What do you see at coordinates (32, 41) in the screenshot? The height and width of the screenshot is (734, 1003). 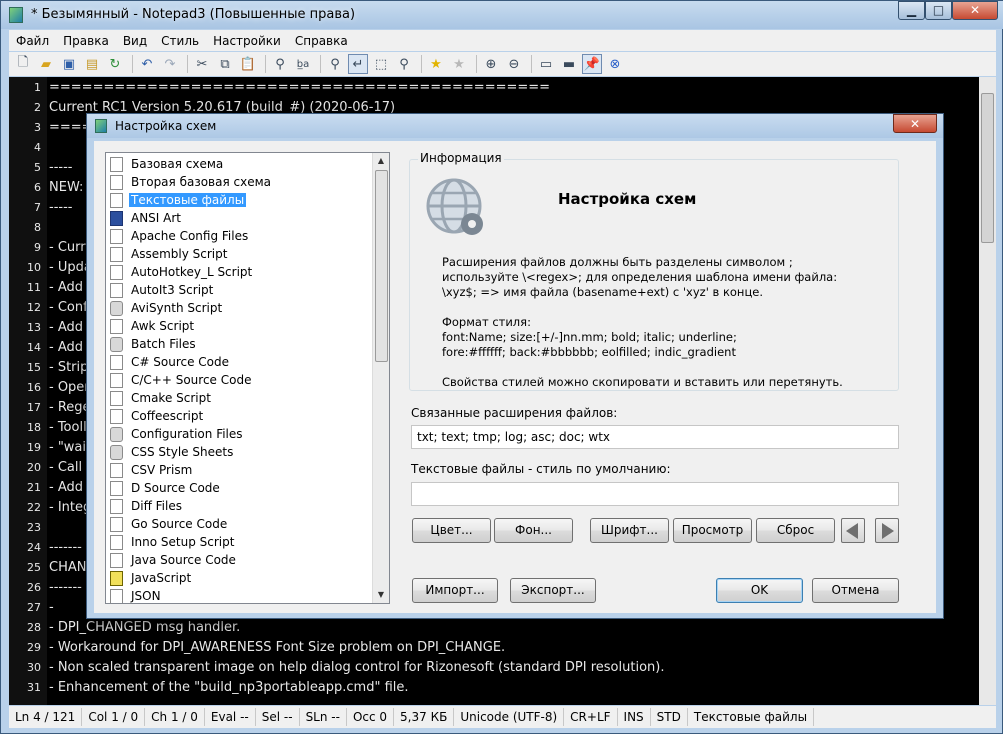 I see `menu-item: Файл` at bounding box center [32, 41].